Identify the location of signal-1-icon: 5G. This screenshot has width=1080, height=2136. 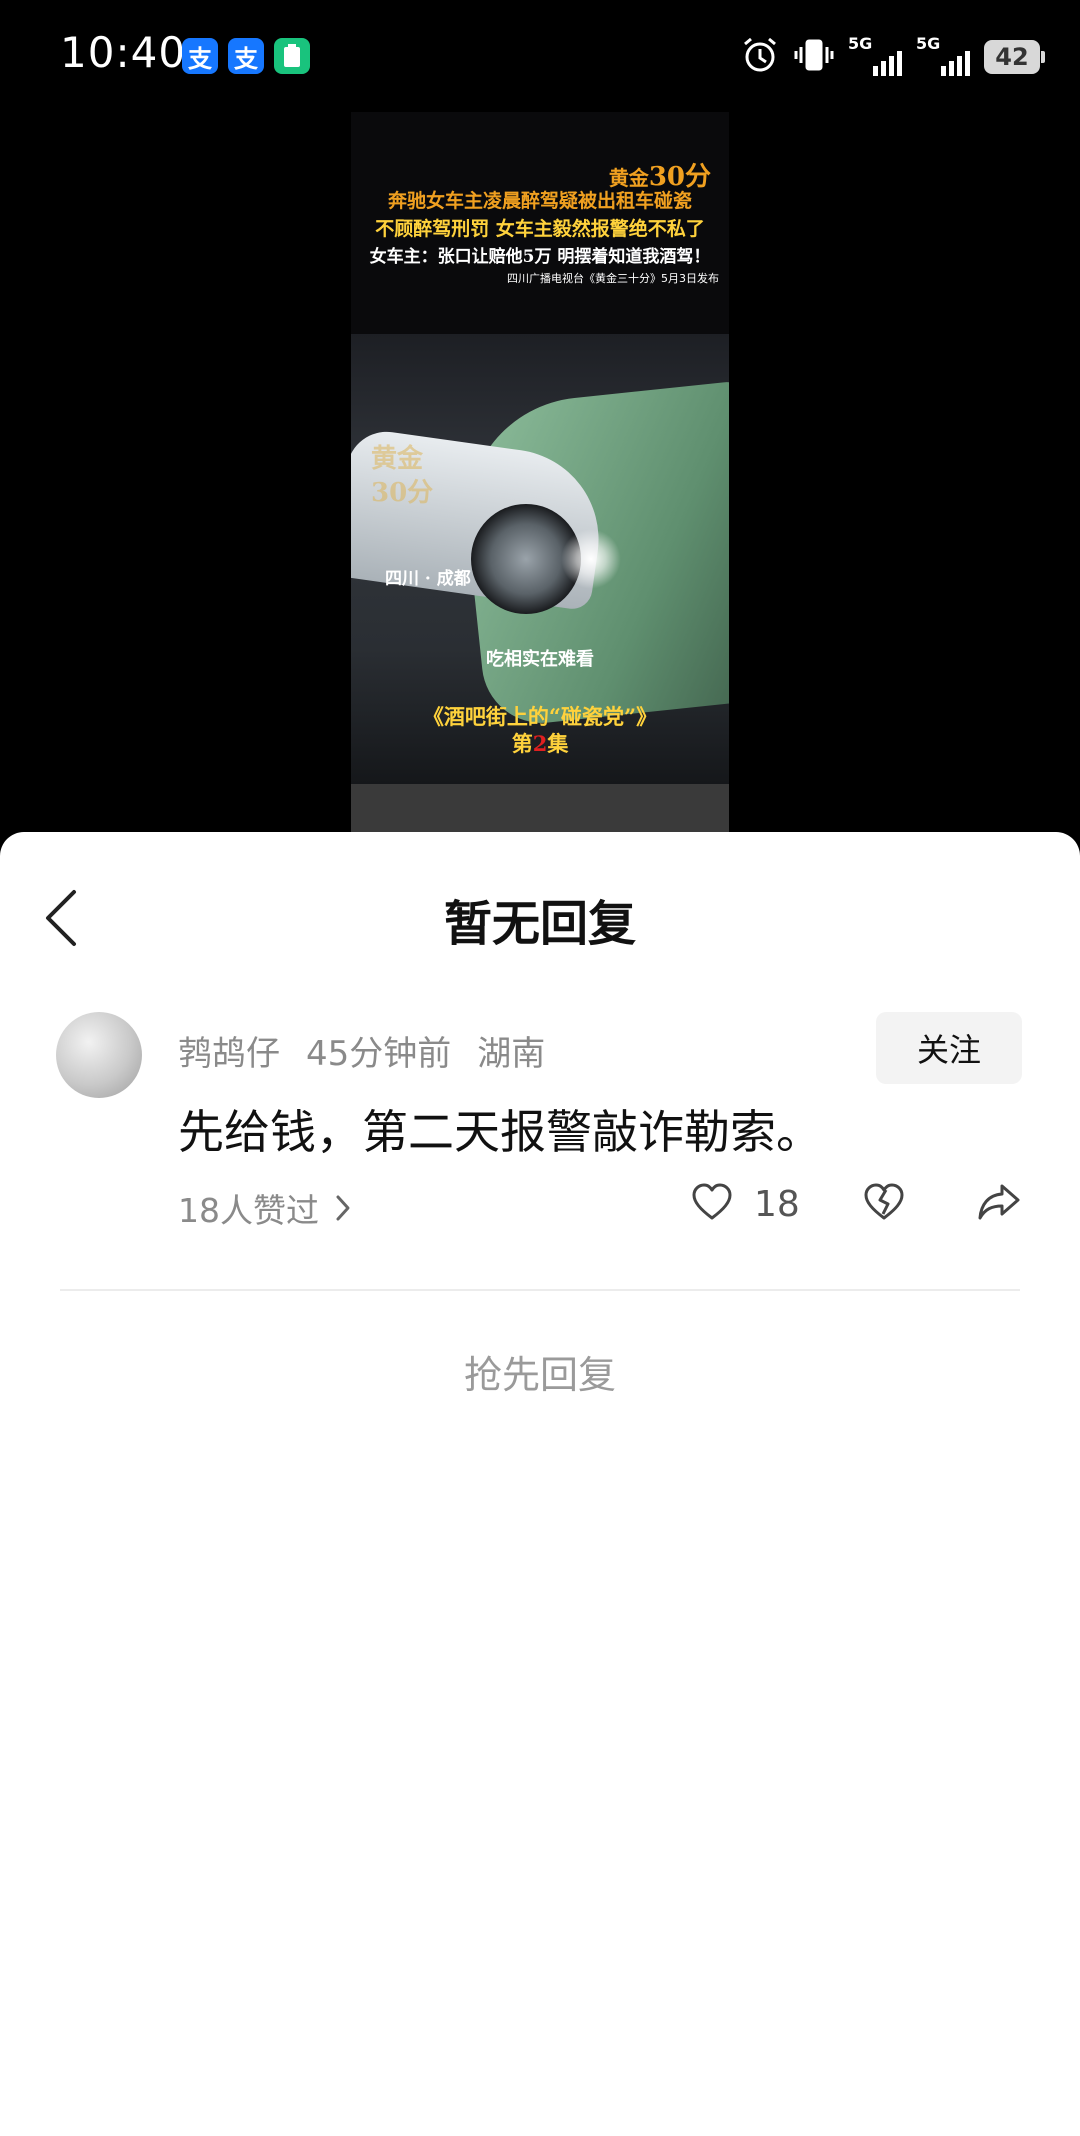
(875, 57).